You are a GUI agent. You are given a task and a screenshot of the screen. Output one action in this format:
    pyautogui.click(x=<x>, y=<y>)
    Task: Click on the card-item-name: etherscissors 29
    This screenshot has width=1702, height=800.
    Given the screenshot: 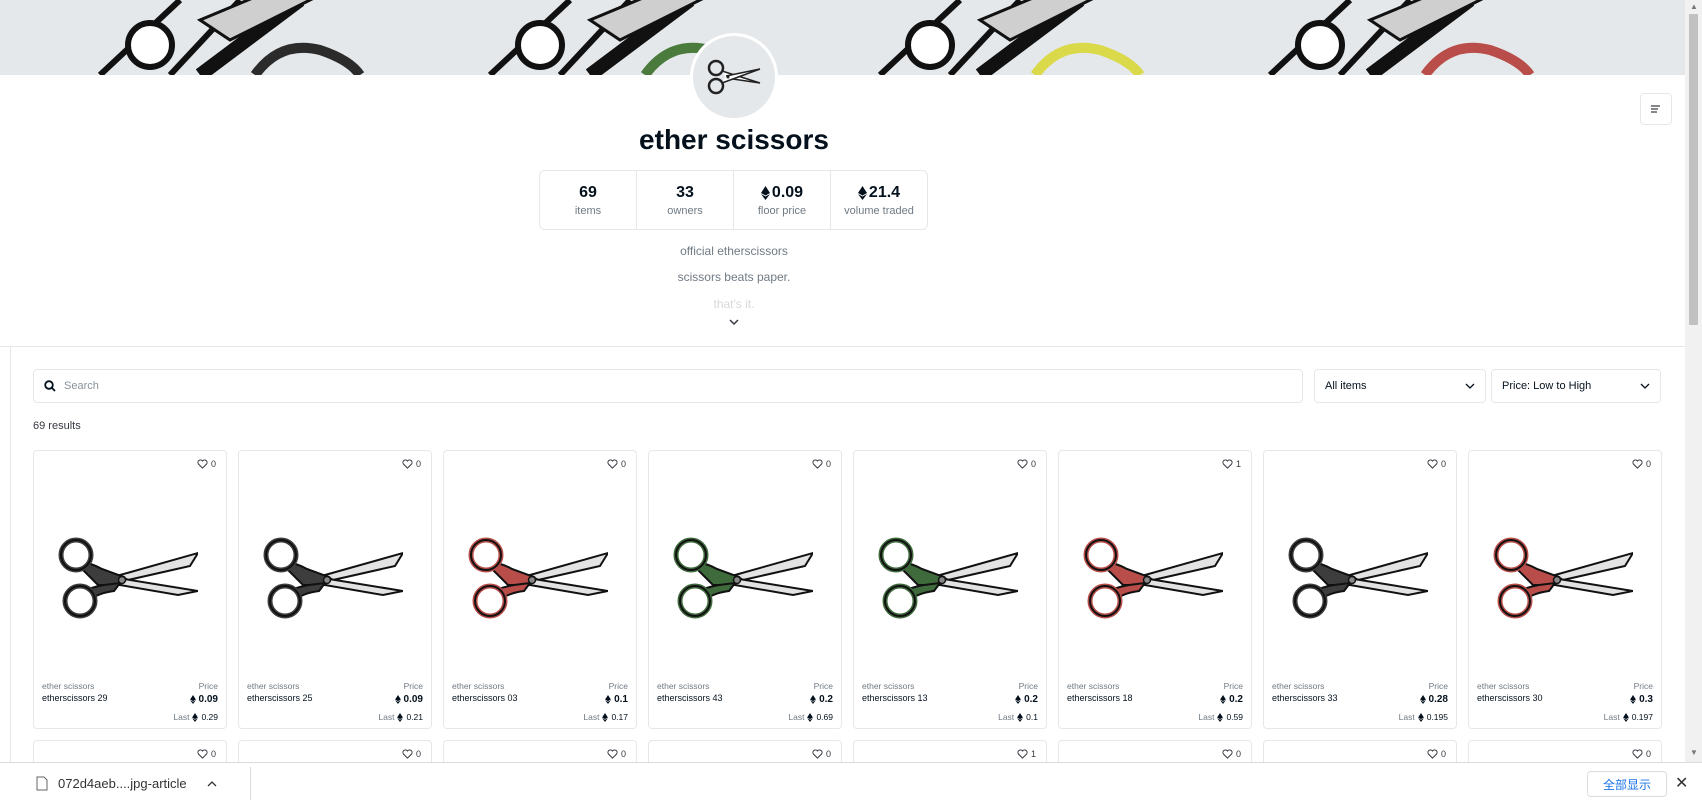 What is the action you would take?
    pyautogui.click(x=75, y=698)
    